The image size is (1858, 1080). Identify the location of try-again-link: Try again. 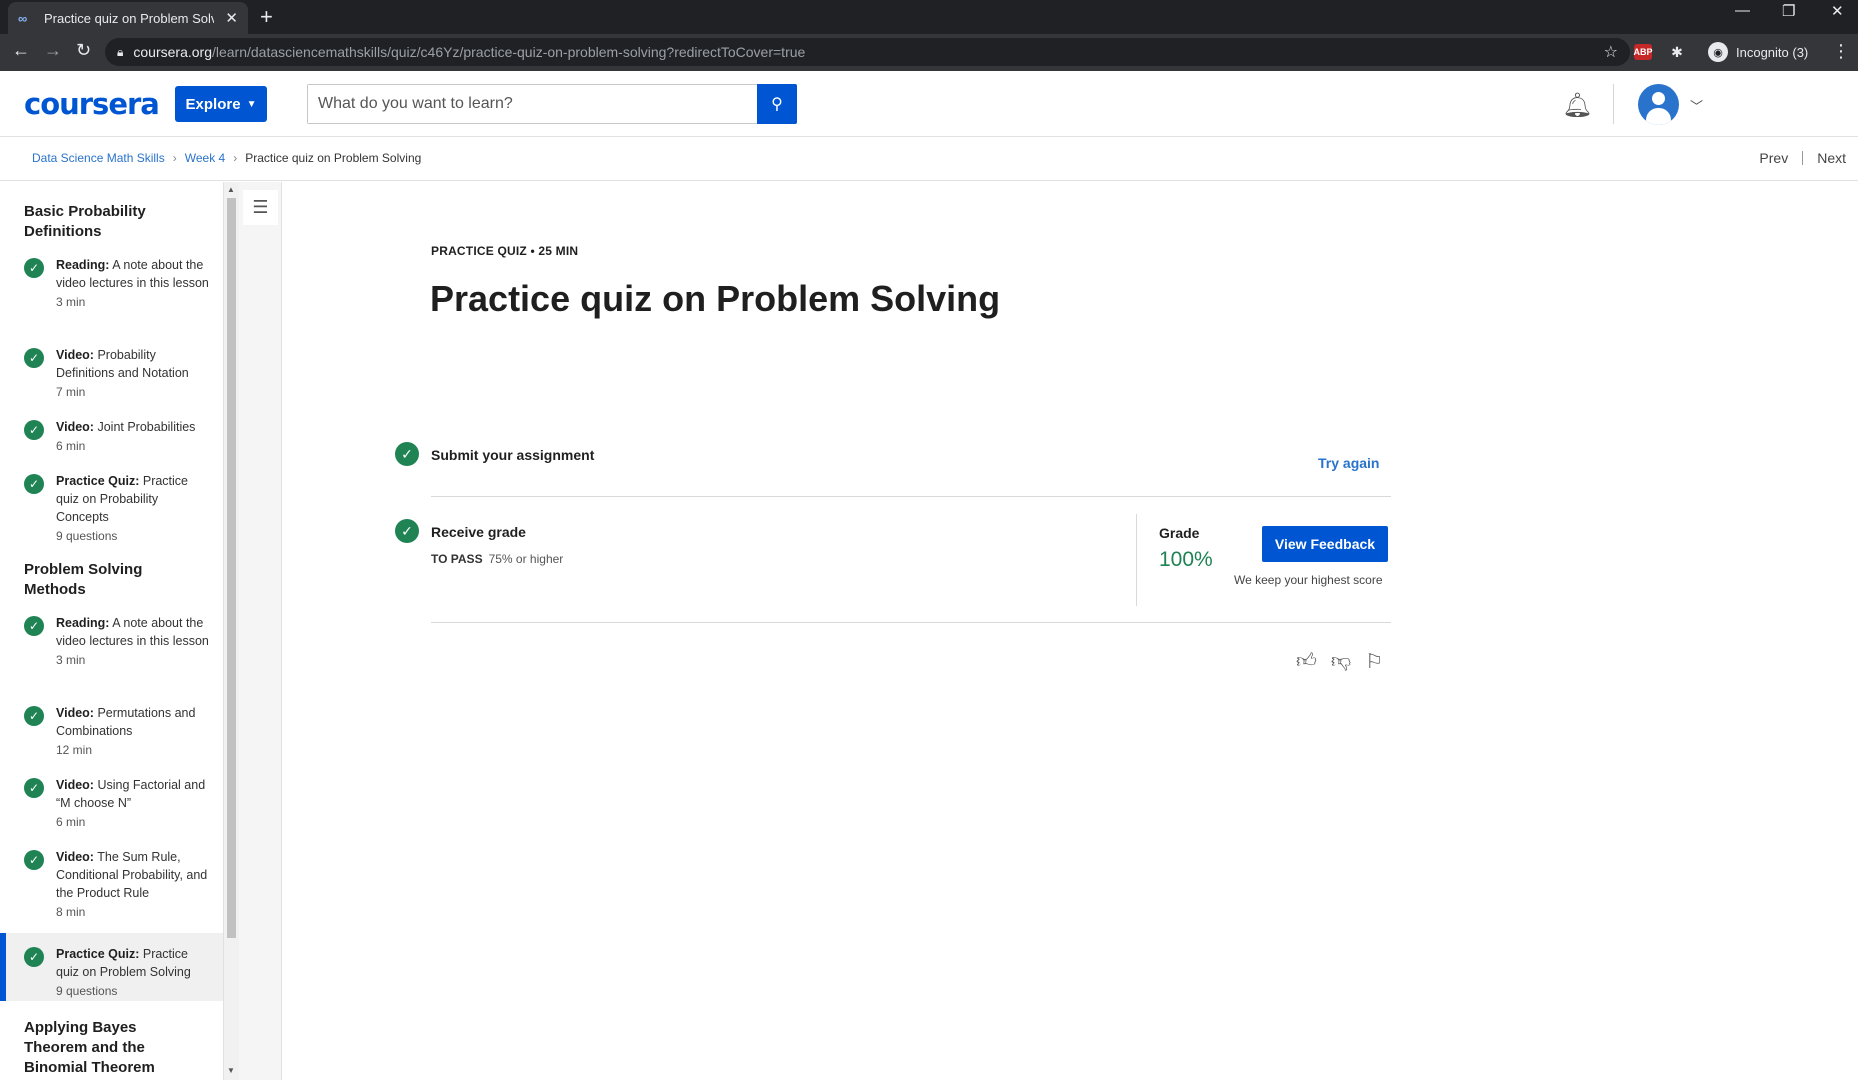
(1348, 463).